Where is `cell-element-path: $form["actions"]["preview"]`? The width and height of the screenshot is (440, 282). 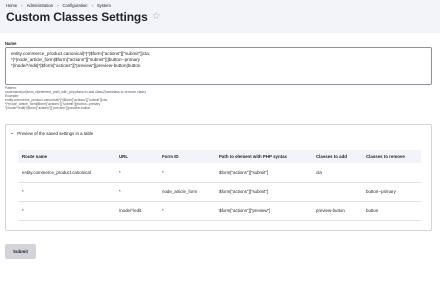
cell-element-path: $form["actions"]["preview"] is located at coordinates (263, 211).